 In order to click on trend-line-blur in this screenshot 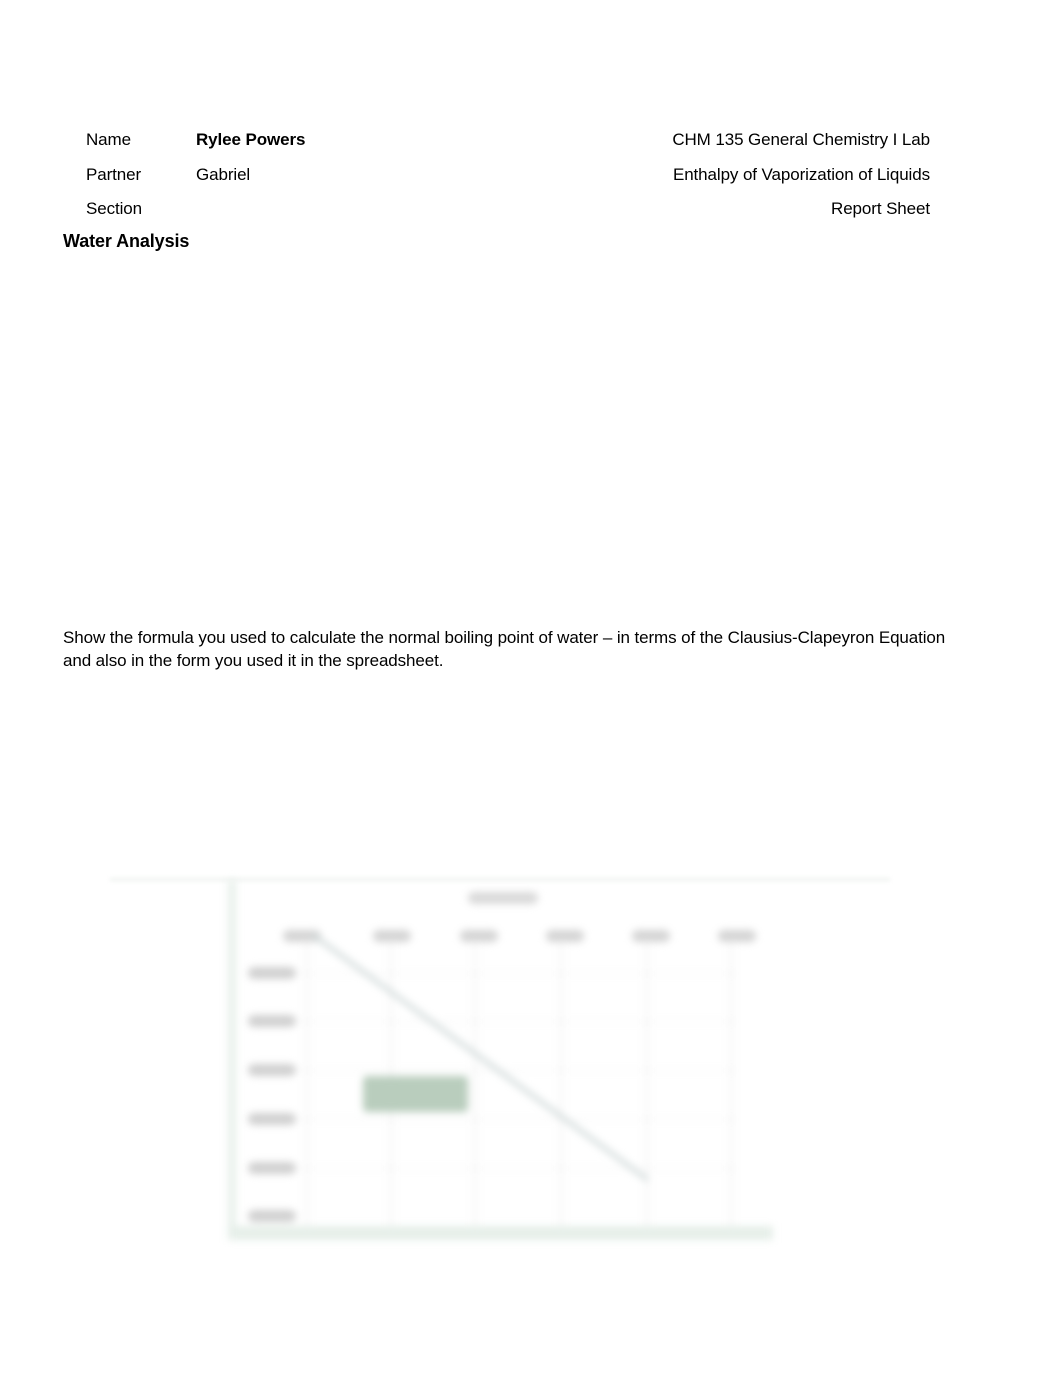, I will do `click(480, 1057)`.